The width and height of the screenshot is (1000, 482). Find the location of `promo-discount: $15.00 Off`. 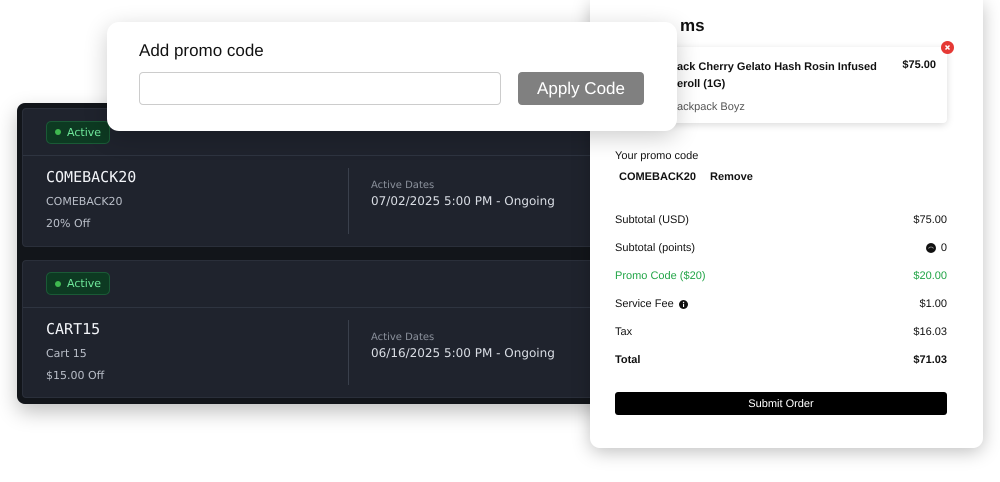

promo-discount: $15.00 Off is located at coordinates (76, 375).